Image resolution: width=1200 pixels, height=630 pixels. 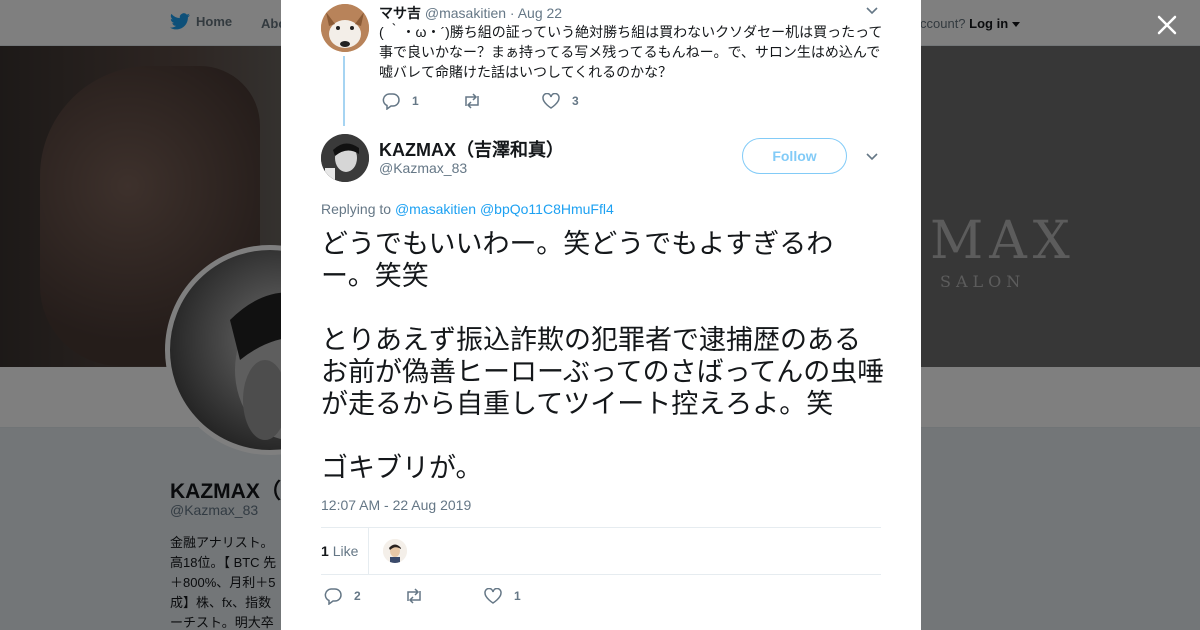 What do you see at coordinates (471, 149) in the screenshot?
I see `main-author-name: KAZMAX（吉澤和真）` at bounding box center [471, 149].